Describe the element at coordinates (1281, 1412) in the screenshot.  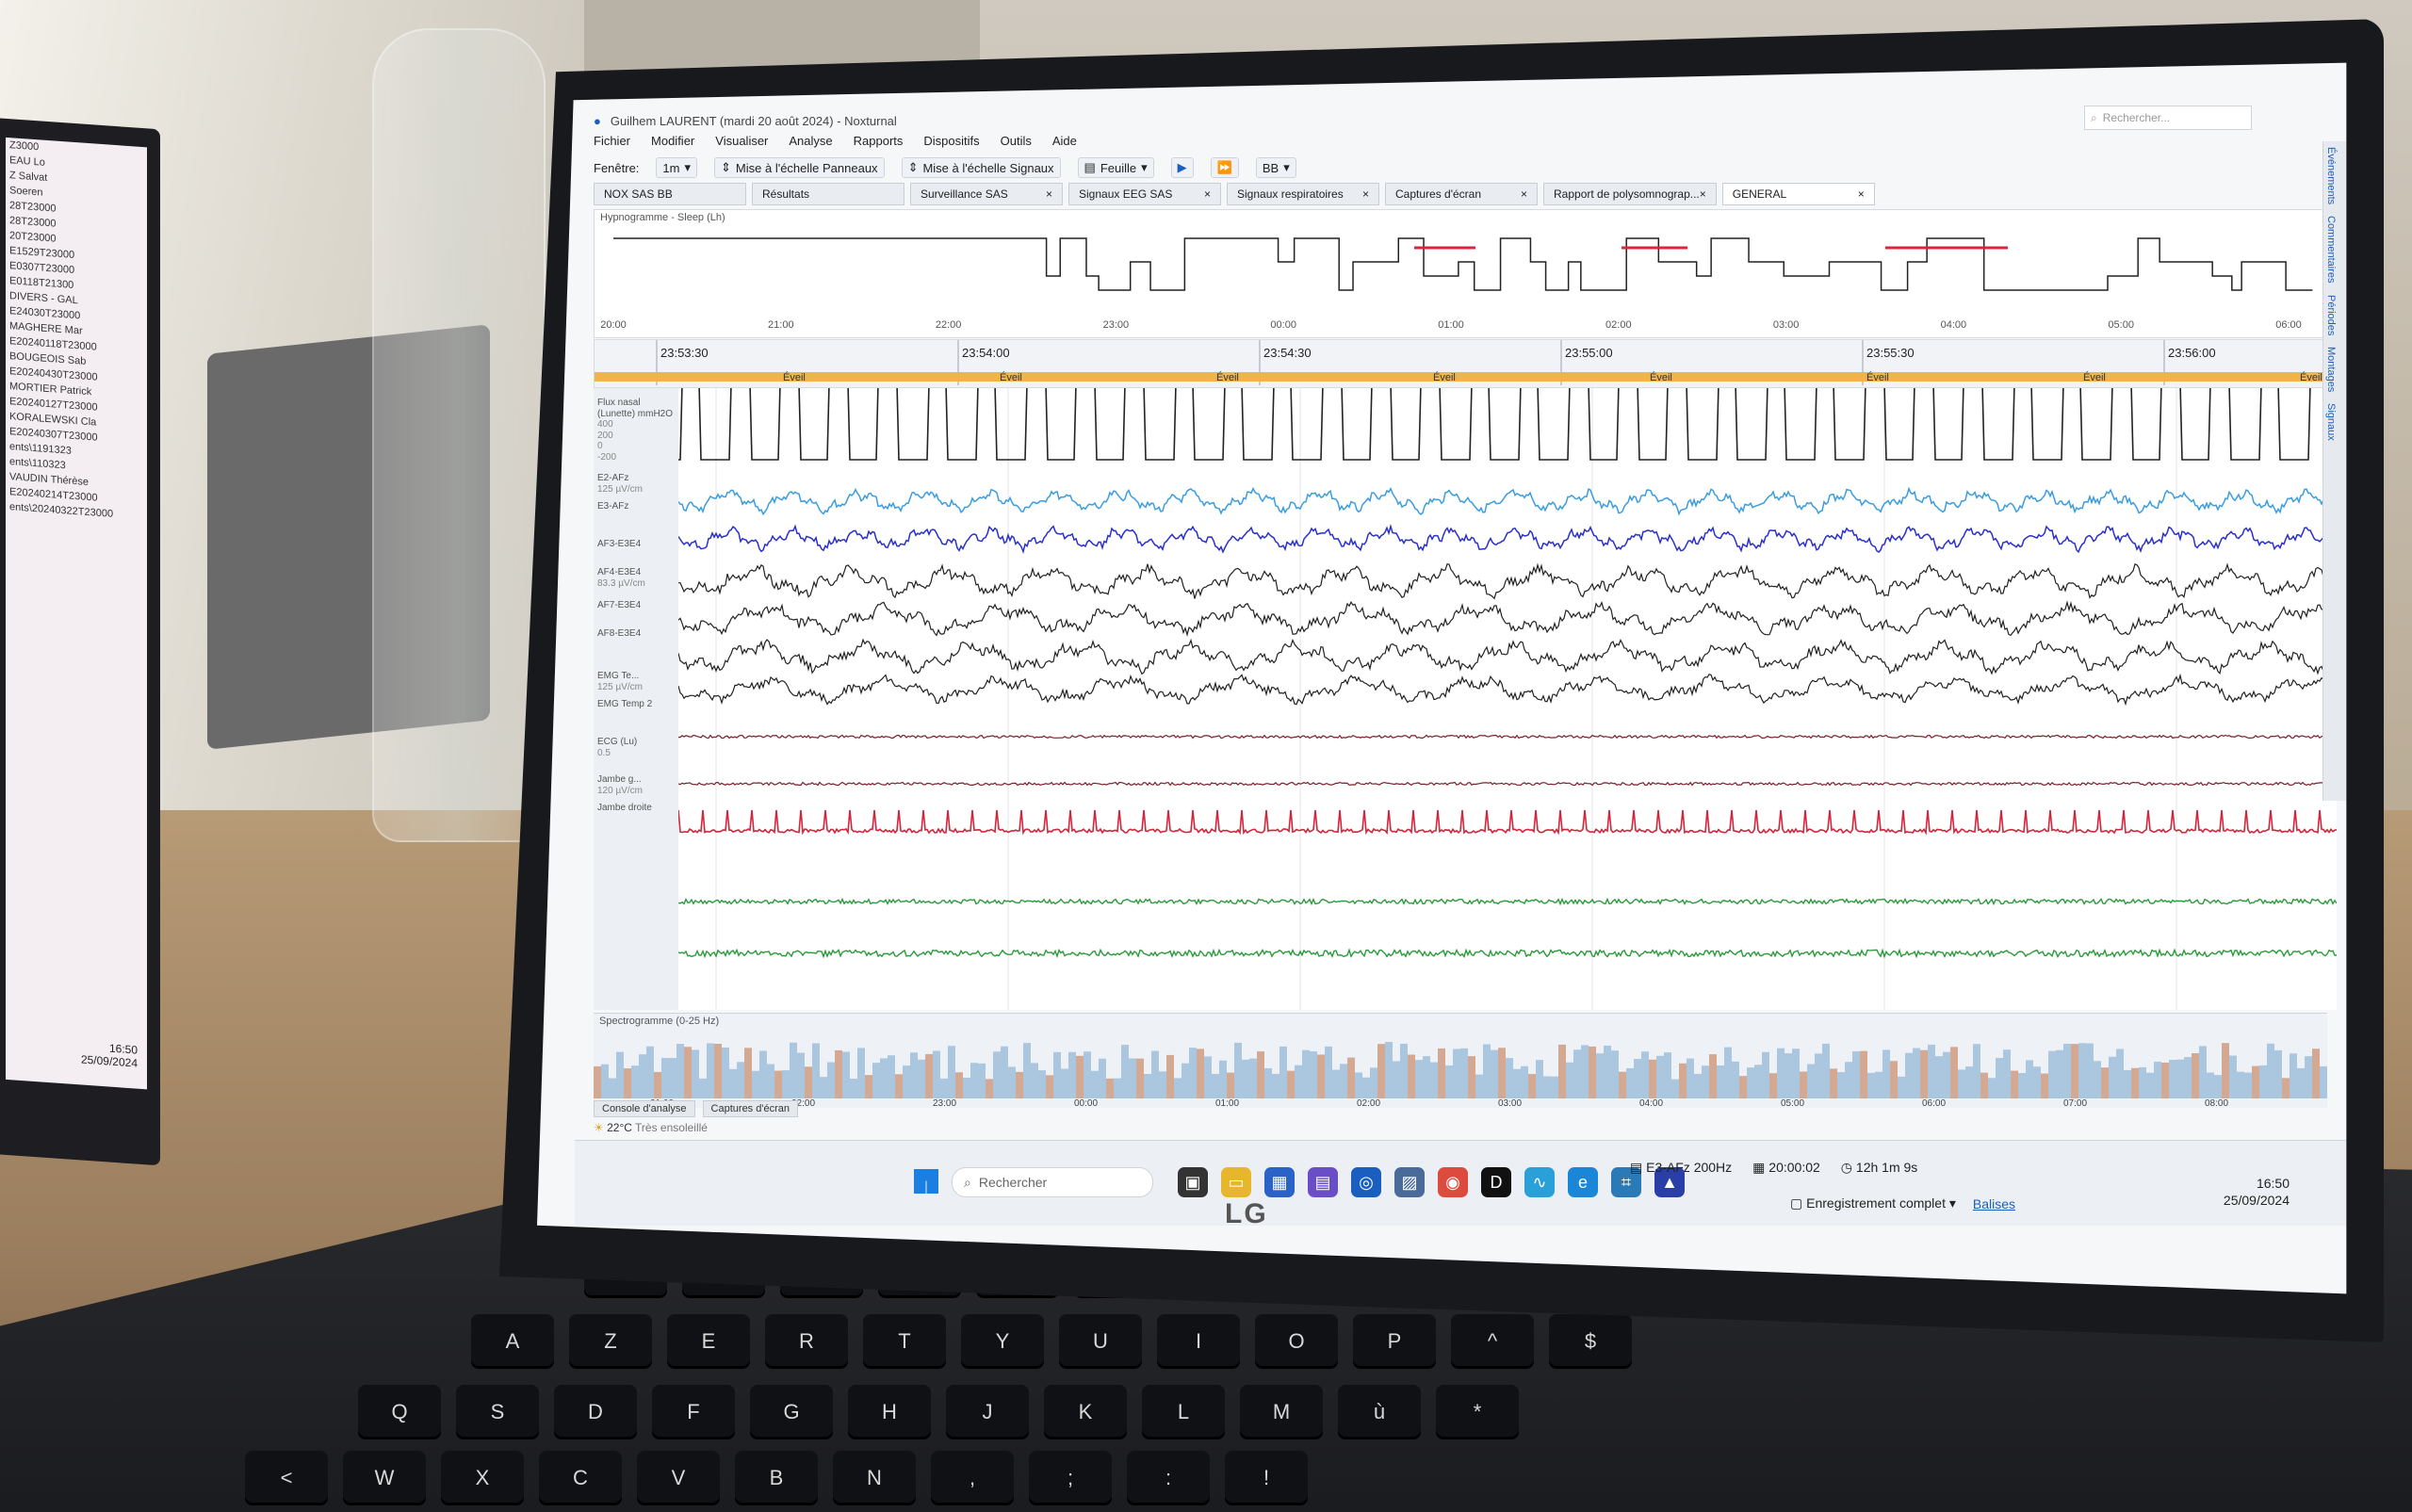
I see `key: M` at that location.